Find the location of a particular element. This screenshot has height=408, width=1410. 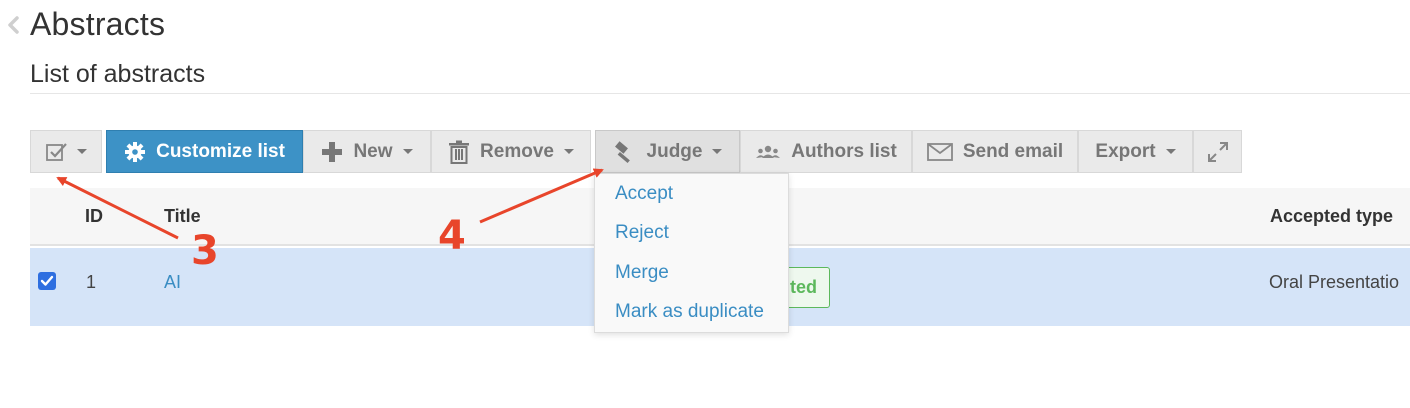

new-label: New is located at coordinates (373, 151).